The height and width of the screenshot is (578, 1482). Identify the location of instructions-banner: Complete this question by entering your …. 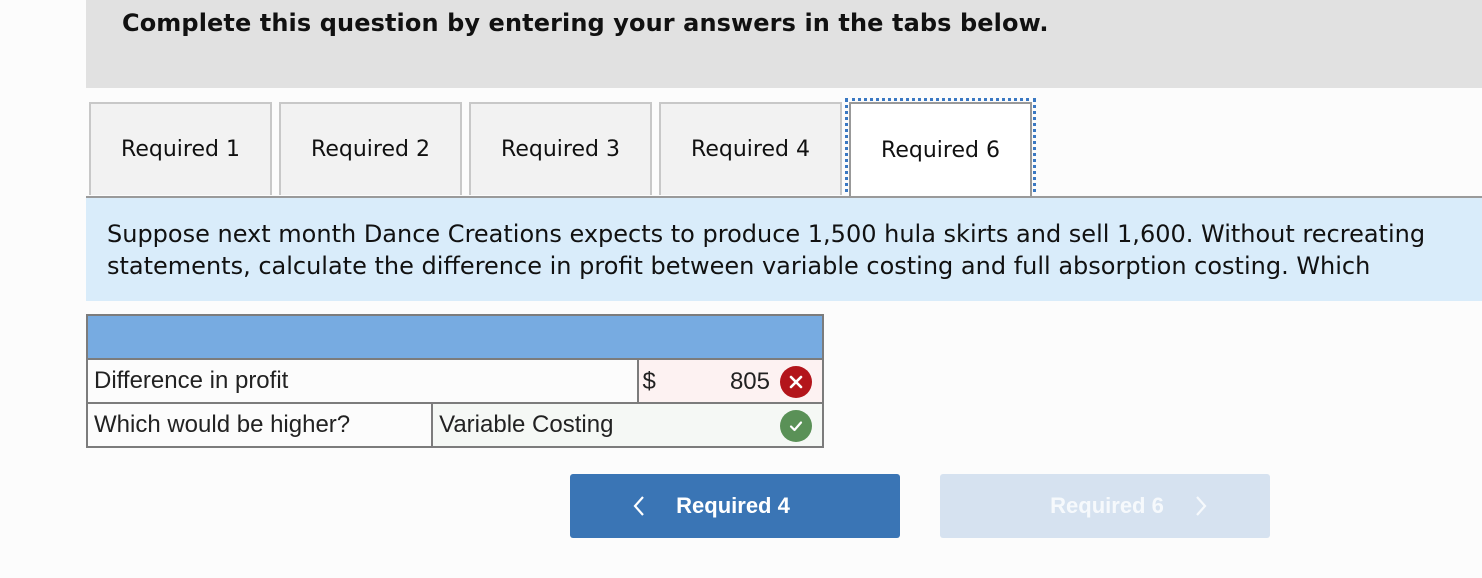
(784, 44).